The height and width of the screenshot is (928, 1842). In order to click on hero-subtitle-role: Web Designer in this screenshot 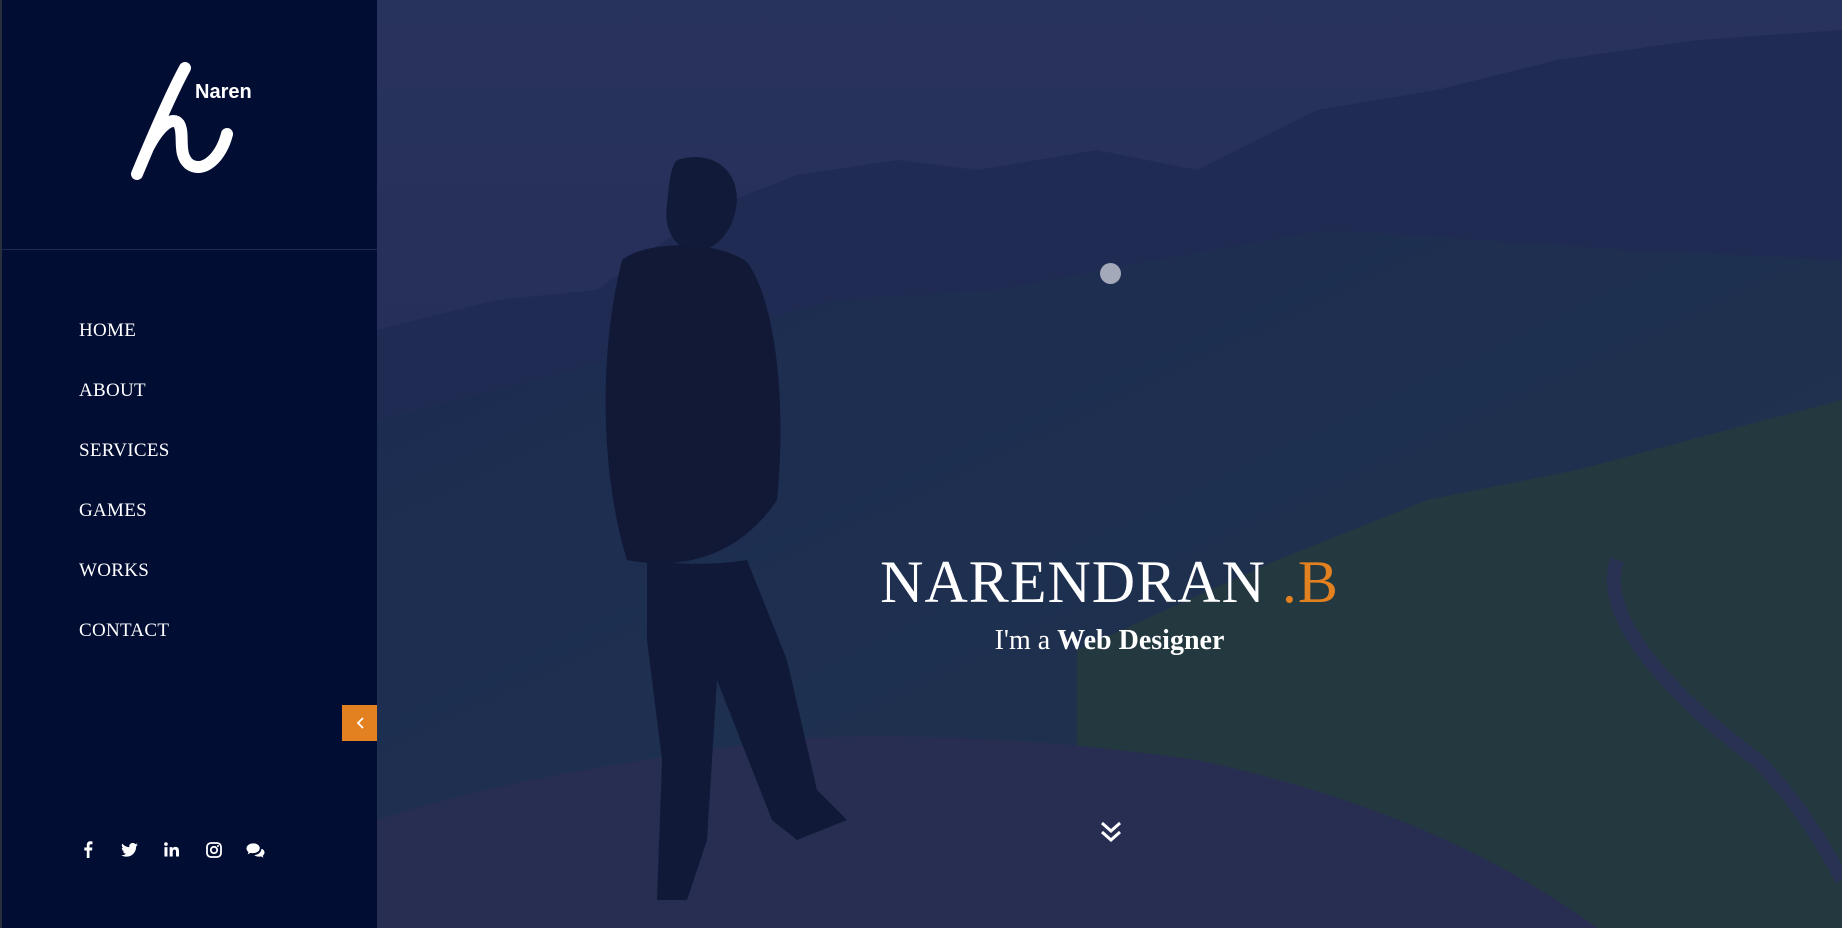, I will do `click(1141, 640)`.